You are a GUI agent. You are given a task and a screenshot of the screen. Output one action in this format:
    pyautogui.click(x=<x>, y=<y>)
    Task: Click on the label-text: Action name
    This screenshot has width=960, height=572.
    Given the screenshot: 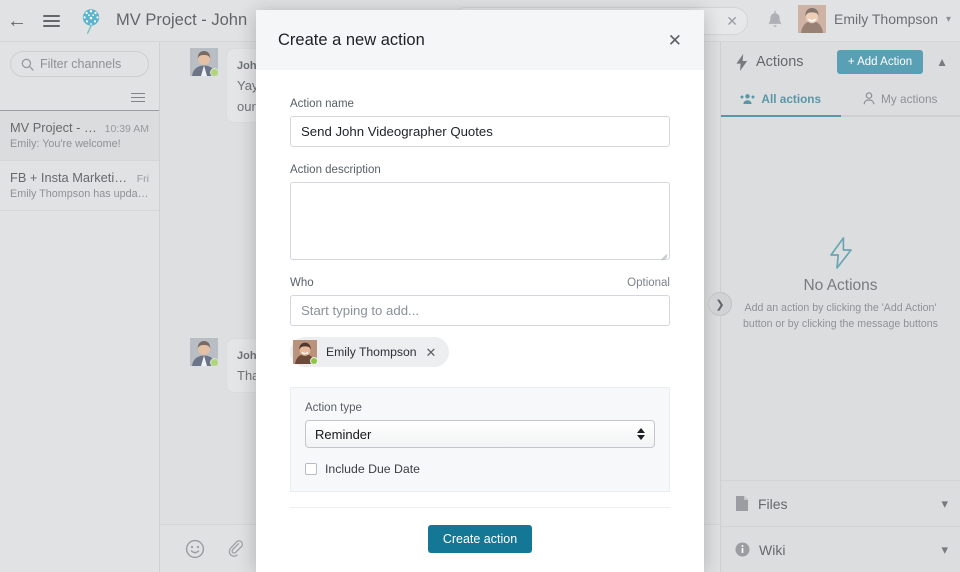 What is the action you would take?
    pyautogui.click(x=322, y=104)
    